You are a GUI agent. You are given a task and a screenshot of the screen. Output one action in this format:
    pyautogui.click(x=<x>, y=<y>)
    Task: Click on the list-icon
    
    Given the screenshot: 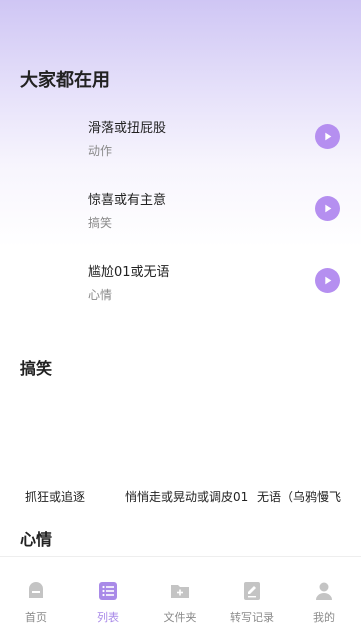 What is the action you would take?
    pyautogui.click(x=108, y=591)
    